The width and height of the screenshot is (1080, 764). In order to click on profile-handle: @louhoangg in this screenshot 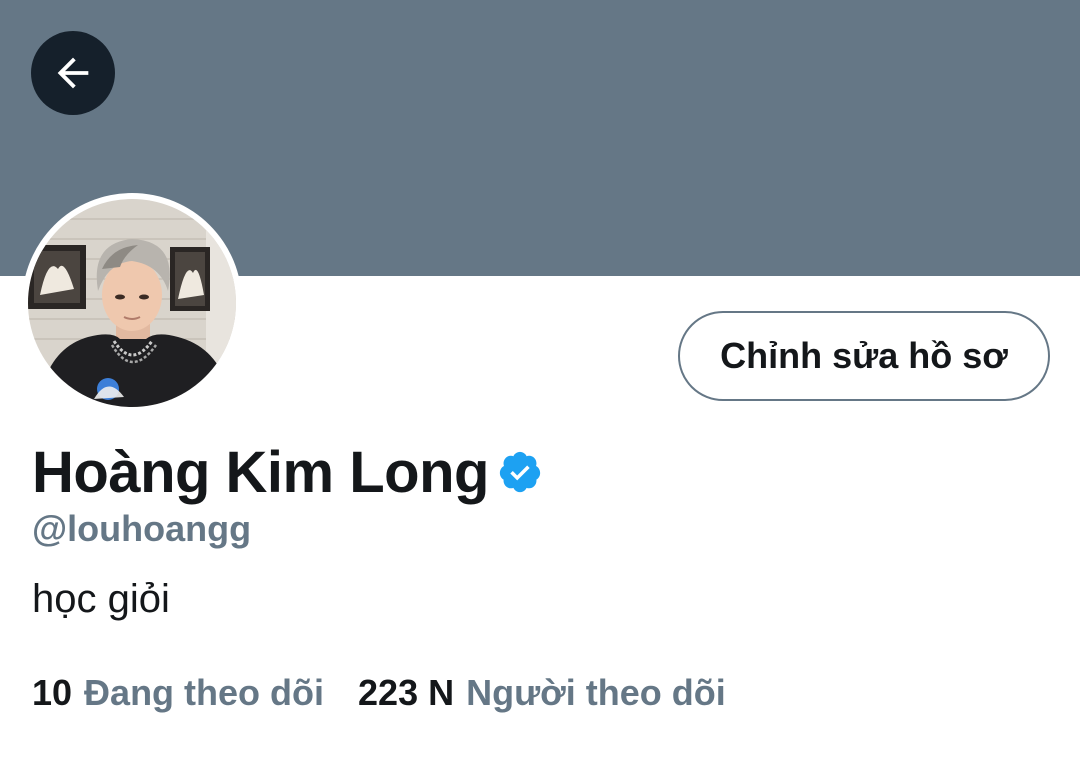, I will do `click(142, 528)`.